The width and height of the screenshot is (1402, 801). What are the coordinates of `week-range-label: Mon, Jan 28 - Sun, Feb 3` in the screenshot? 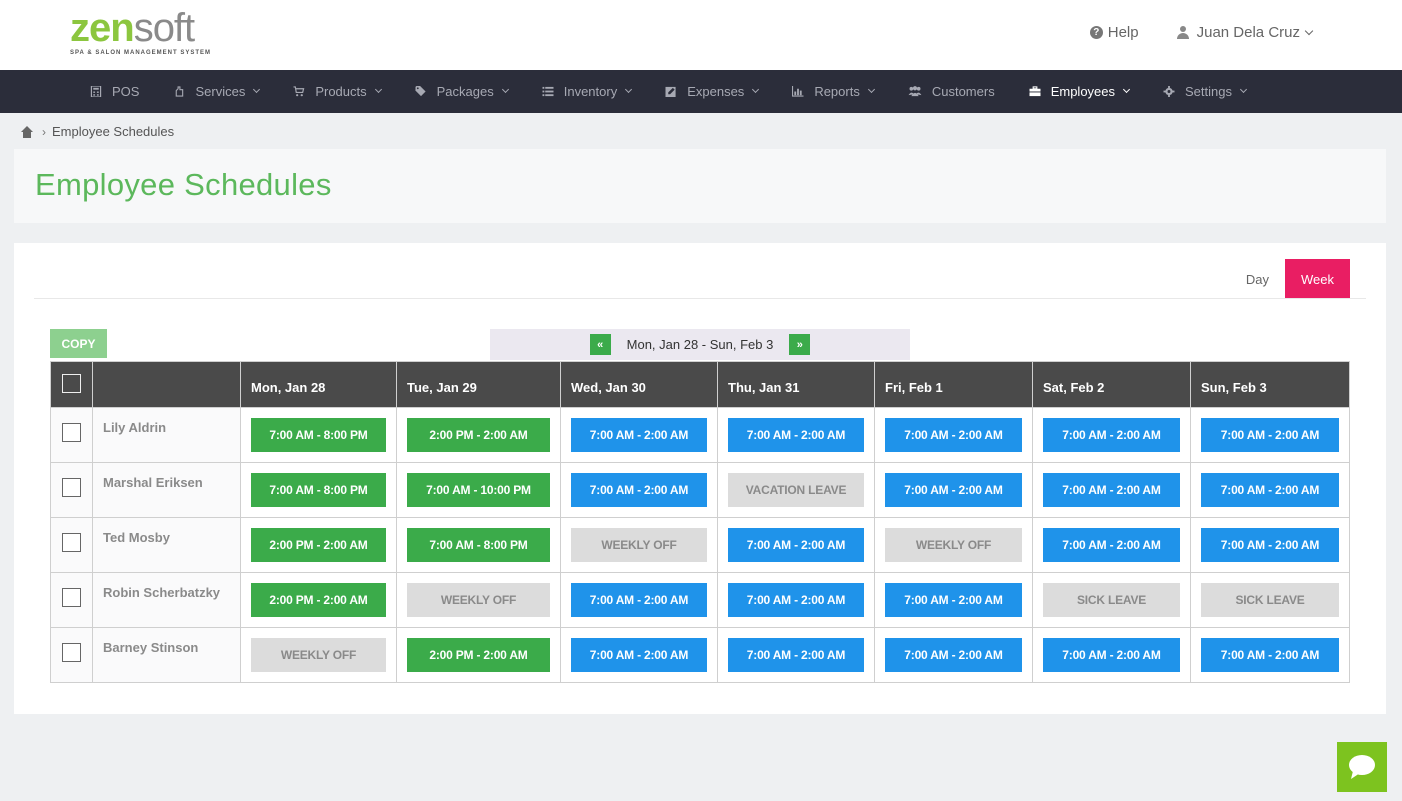 It's located at (700, 344).